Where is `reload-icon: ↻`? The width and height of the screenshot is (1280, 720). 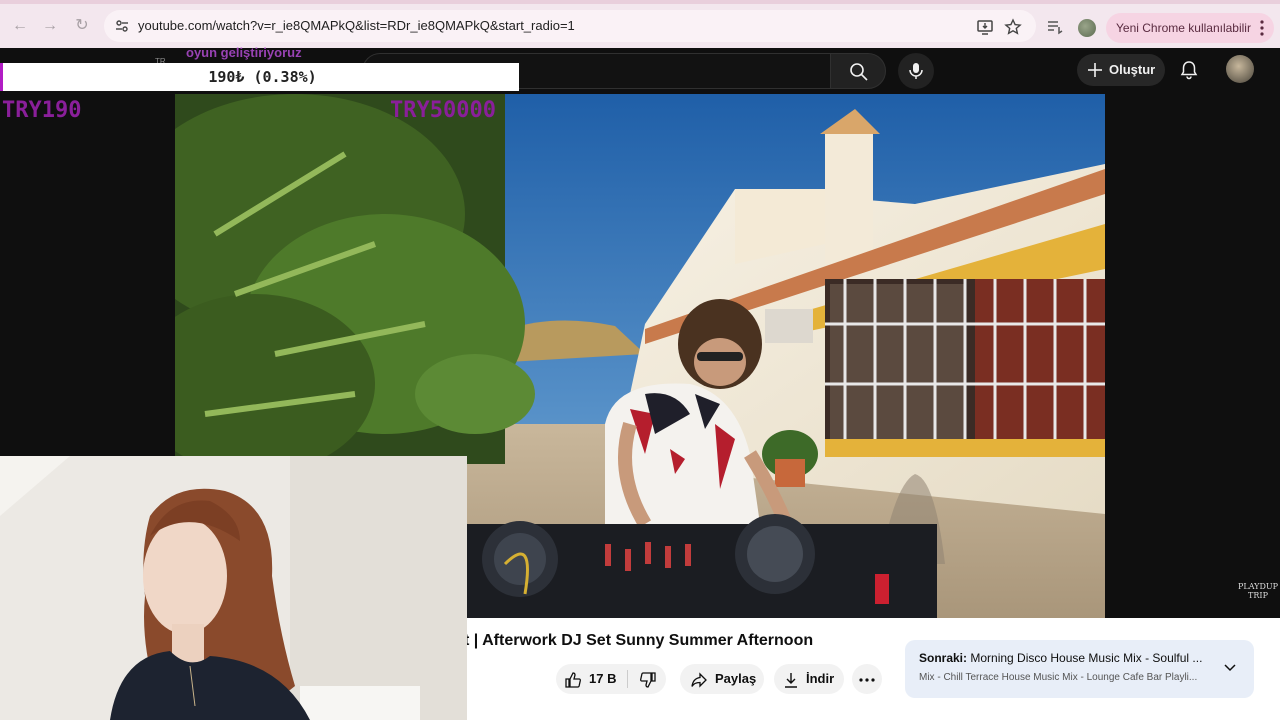
reload-icon: ↻ is located at coordinates (82, 26).